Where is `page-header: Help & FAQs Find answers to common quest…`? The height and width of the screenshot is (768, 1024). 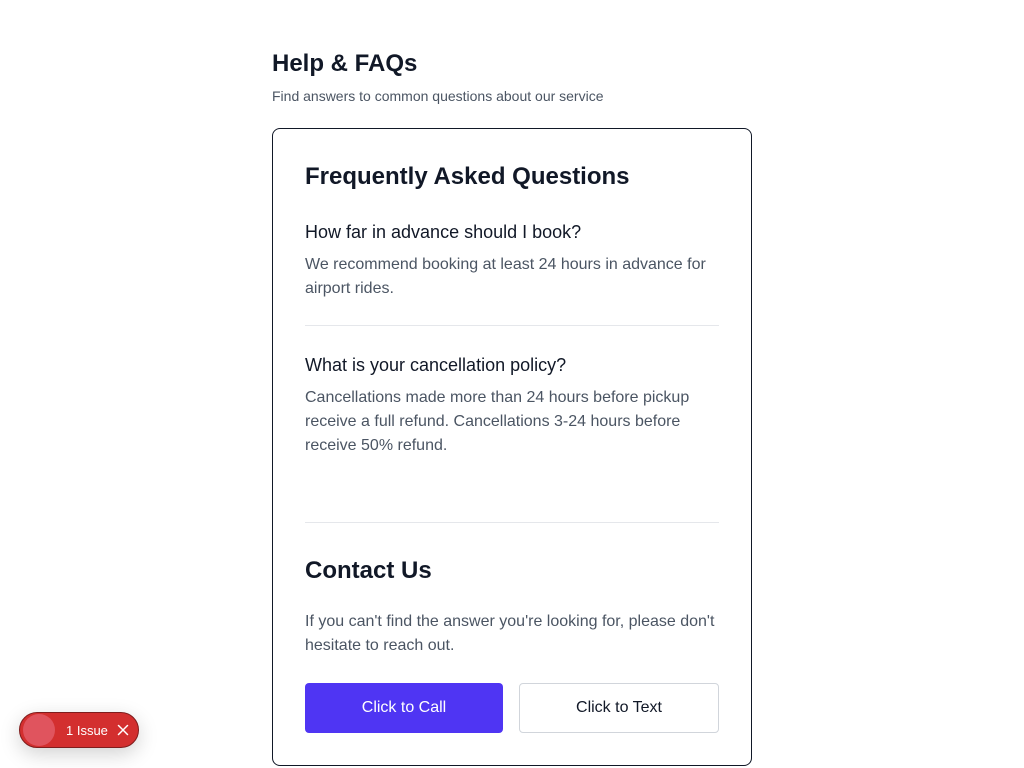
page-header: Help & FAQs Find answers to common quest… is located at coordinates (512, 77).